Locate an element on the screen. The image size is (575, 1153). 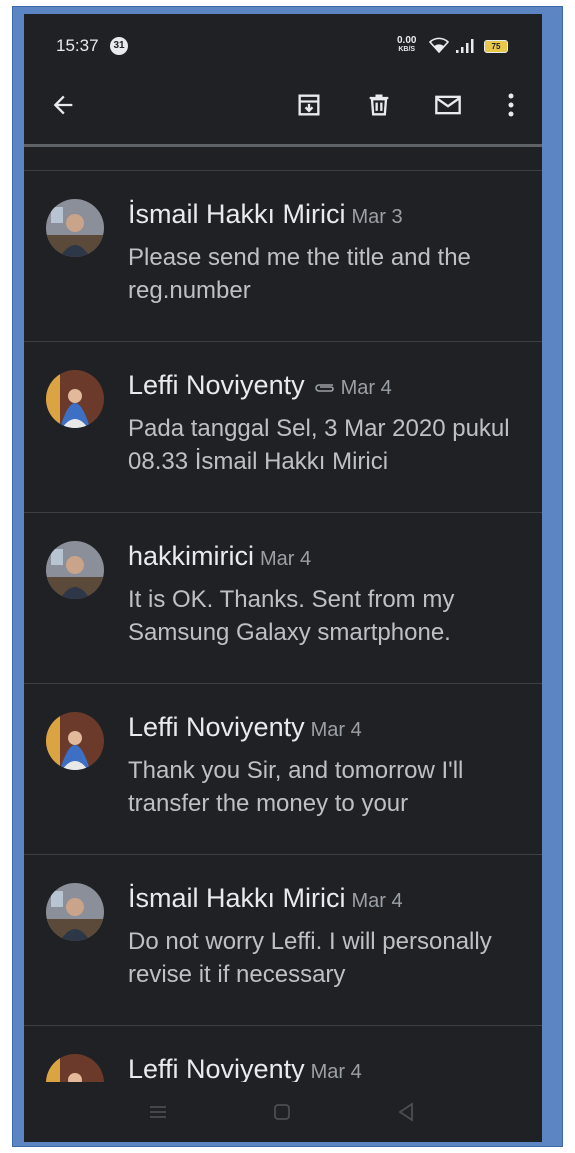
back-nav-icon is located at coordinates (406, 1112).